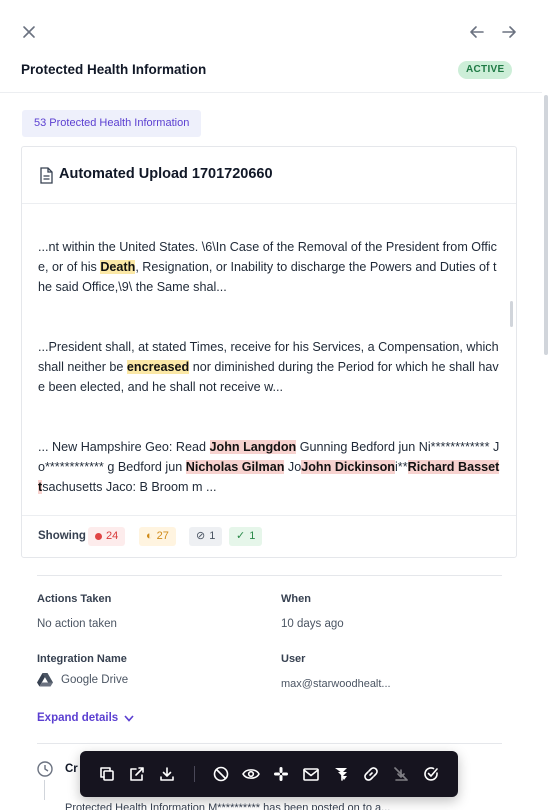  Describe the element at coordinates (269, 536) in the screenshot. I see `showing-row: Showing 24 ◐ 27 ⊘ 1 ✓ 1` at that location.